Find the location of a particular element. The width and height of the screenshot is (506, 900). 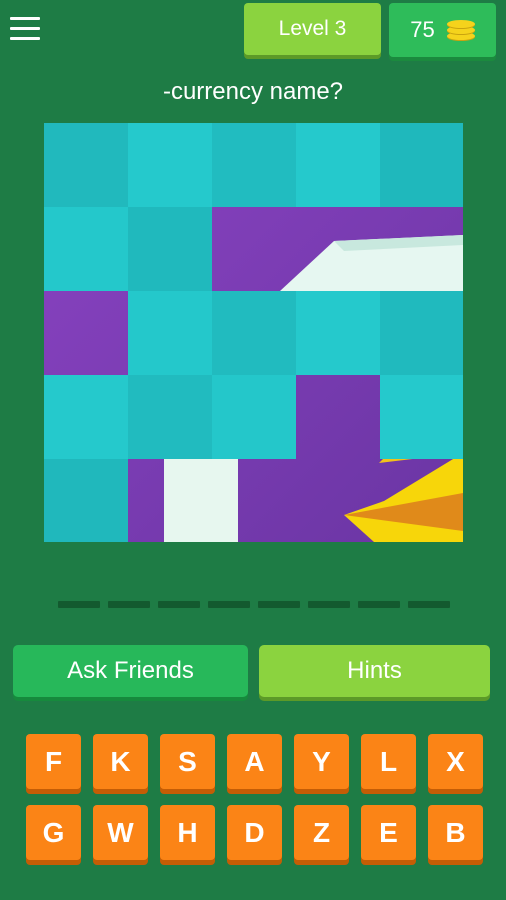

question-text: -currency name? is located at coordinates (253, 91).